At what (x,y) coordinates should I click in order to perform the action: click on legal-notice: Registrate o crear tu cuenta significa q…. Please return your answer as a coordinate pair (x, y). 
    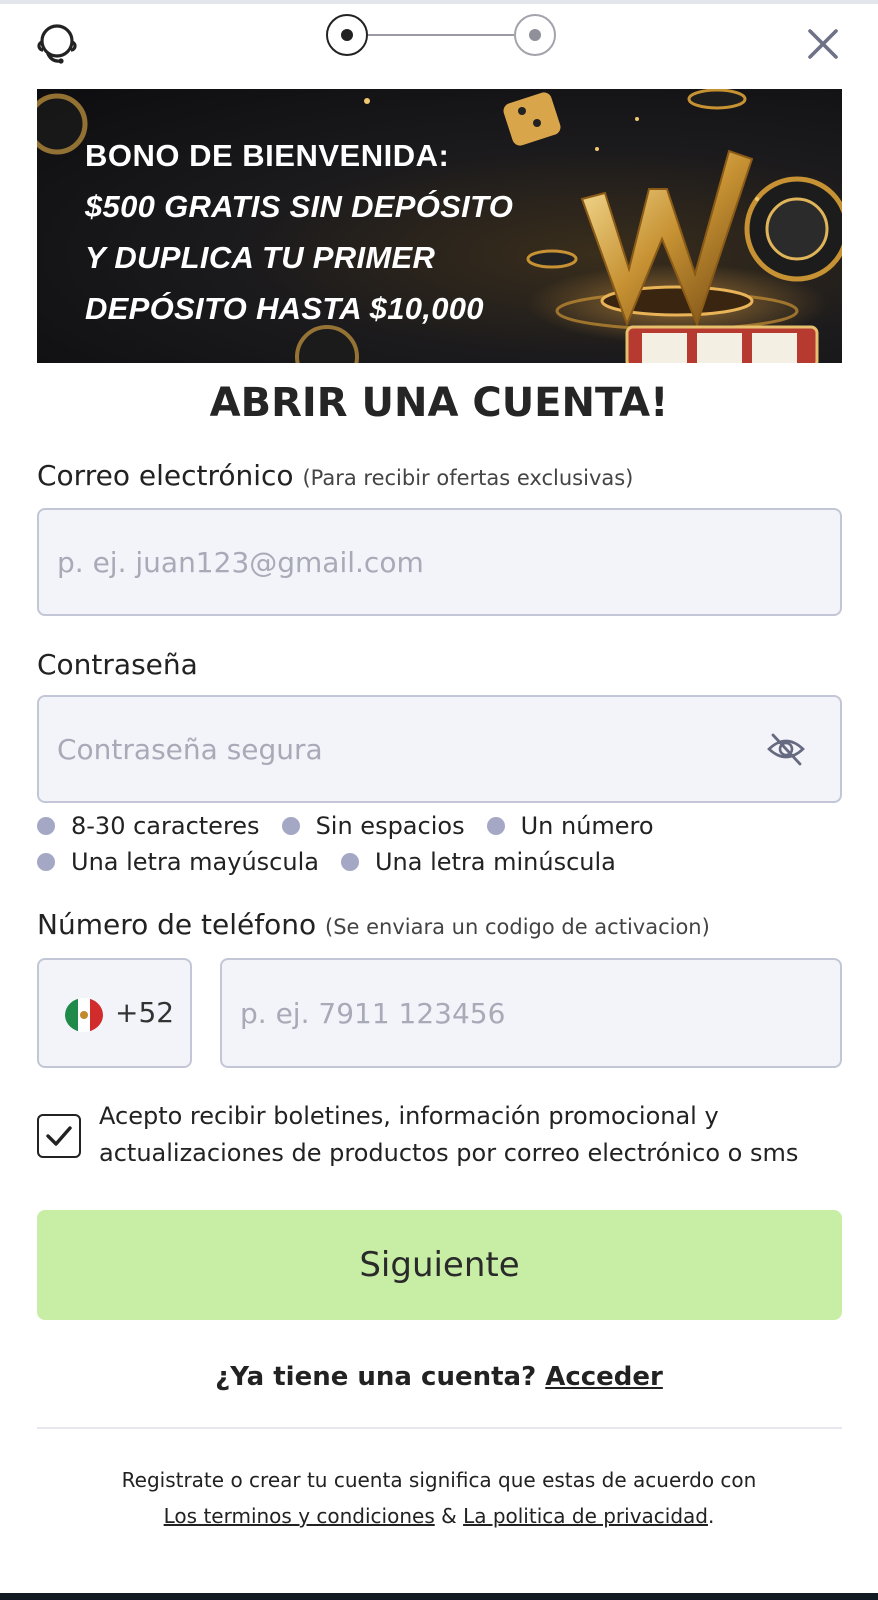
    Looking at the image, I should click on (439, 1498).